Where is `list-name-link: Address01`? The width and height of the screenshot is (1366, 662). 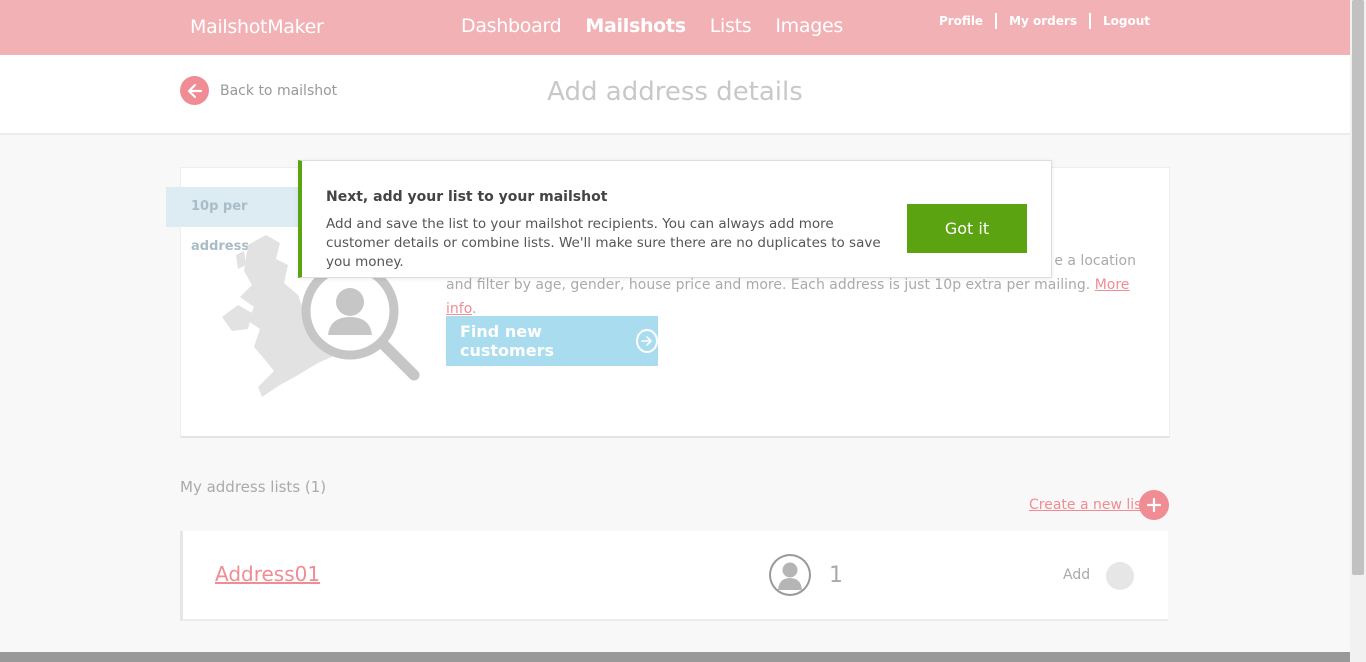 list-name-link: Address01 is located at coordinates (267, 574).